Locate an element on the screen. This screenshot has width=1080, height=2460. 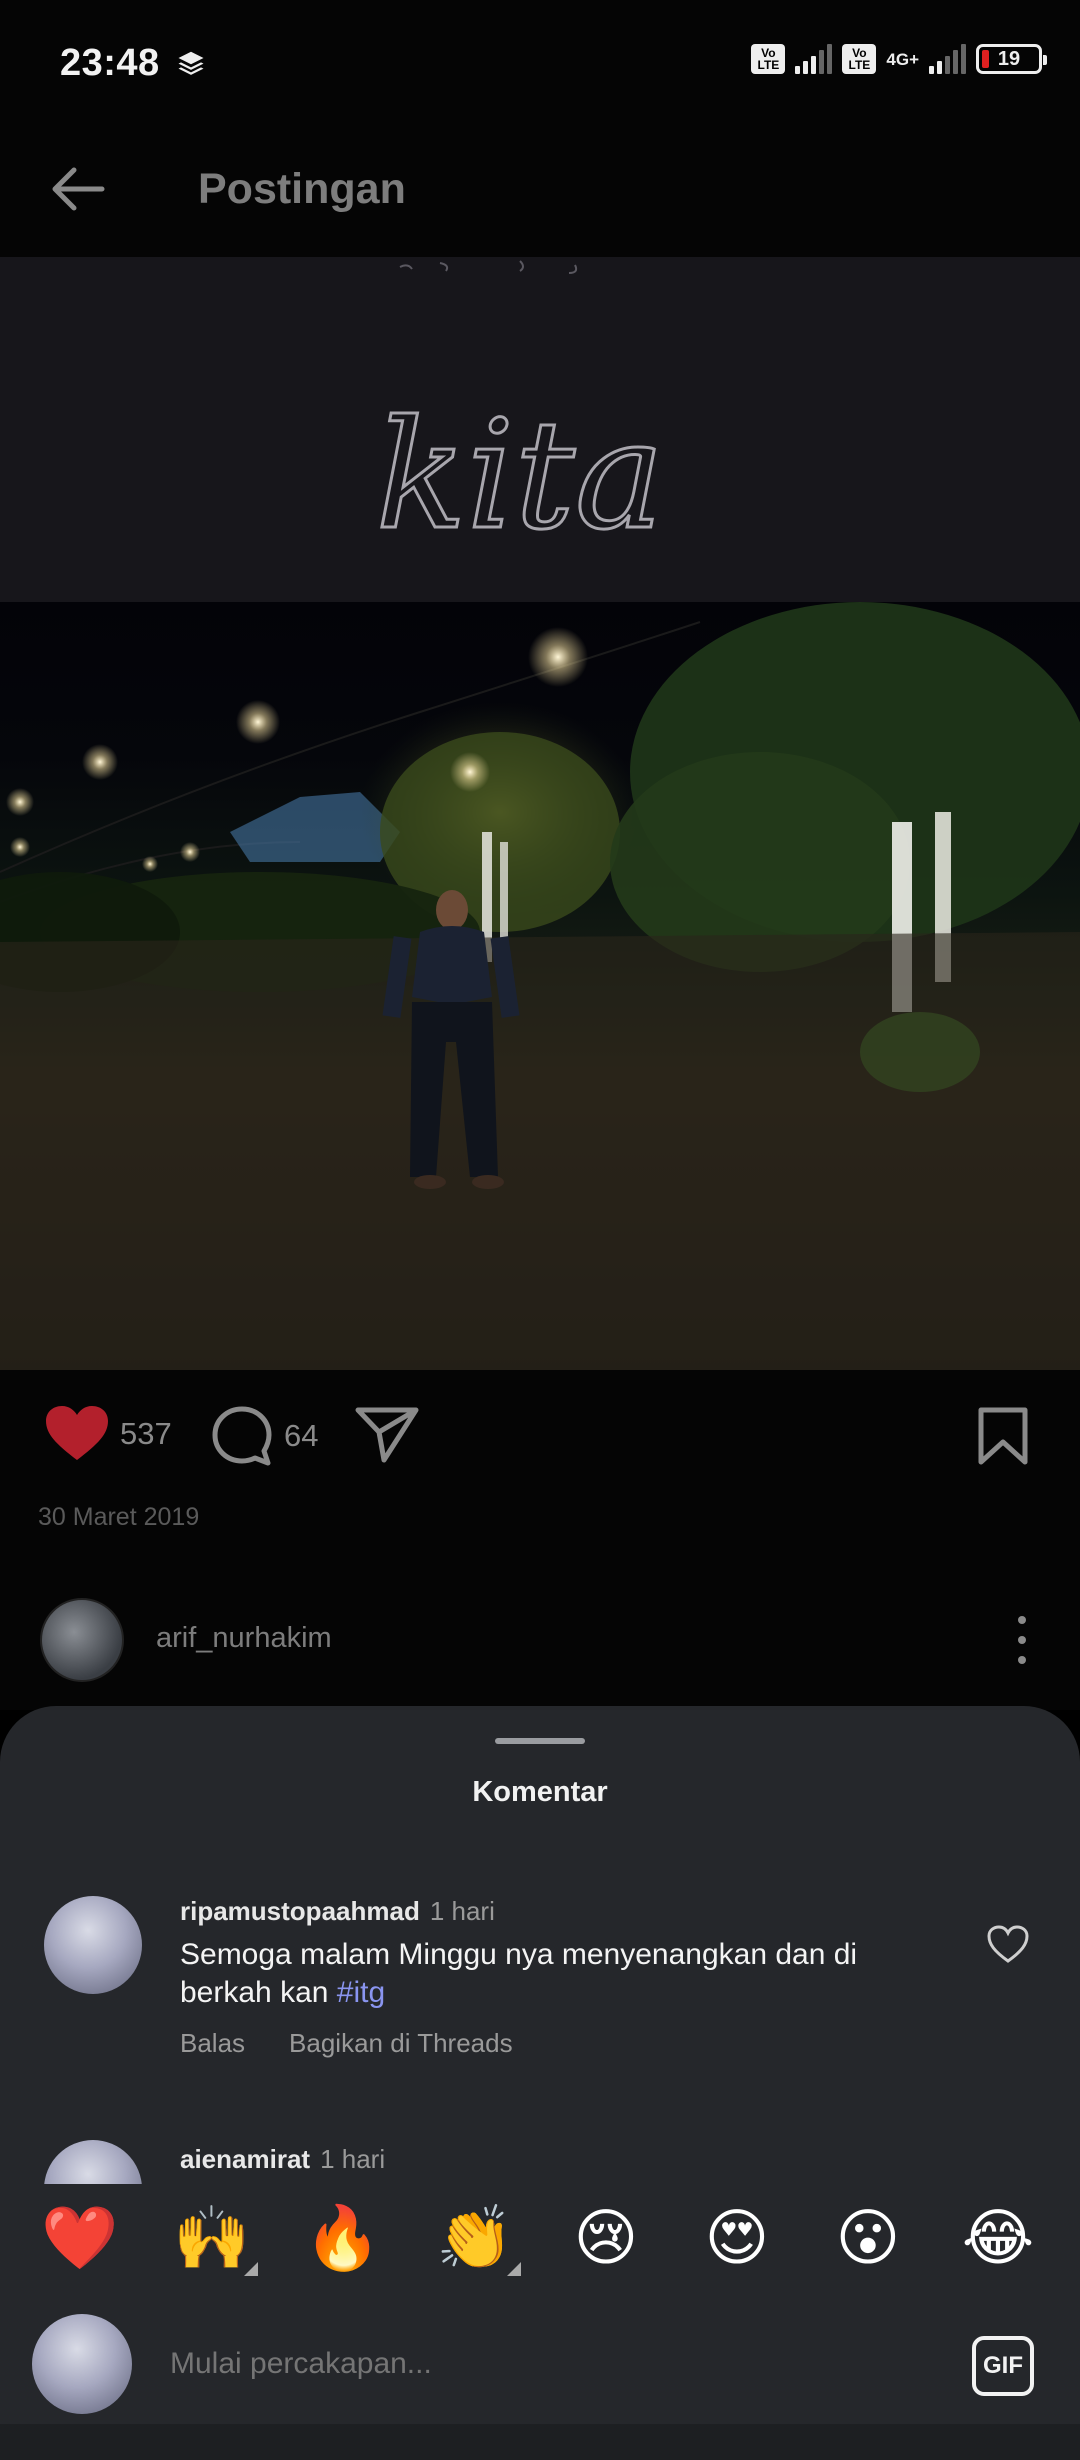
battery-fill is located at coordinates (985, 59).